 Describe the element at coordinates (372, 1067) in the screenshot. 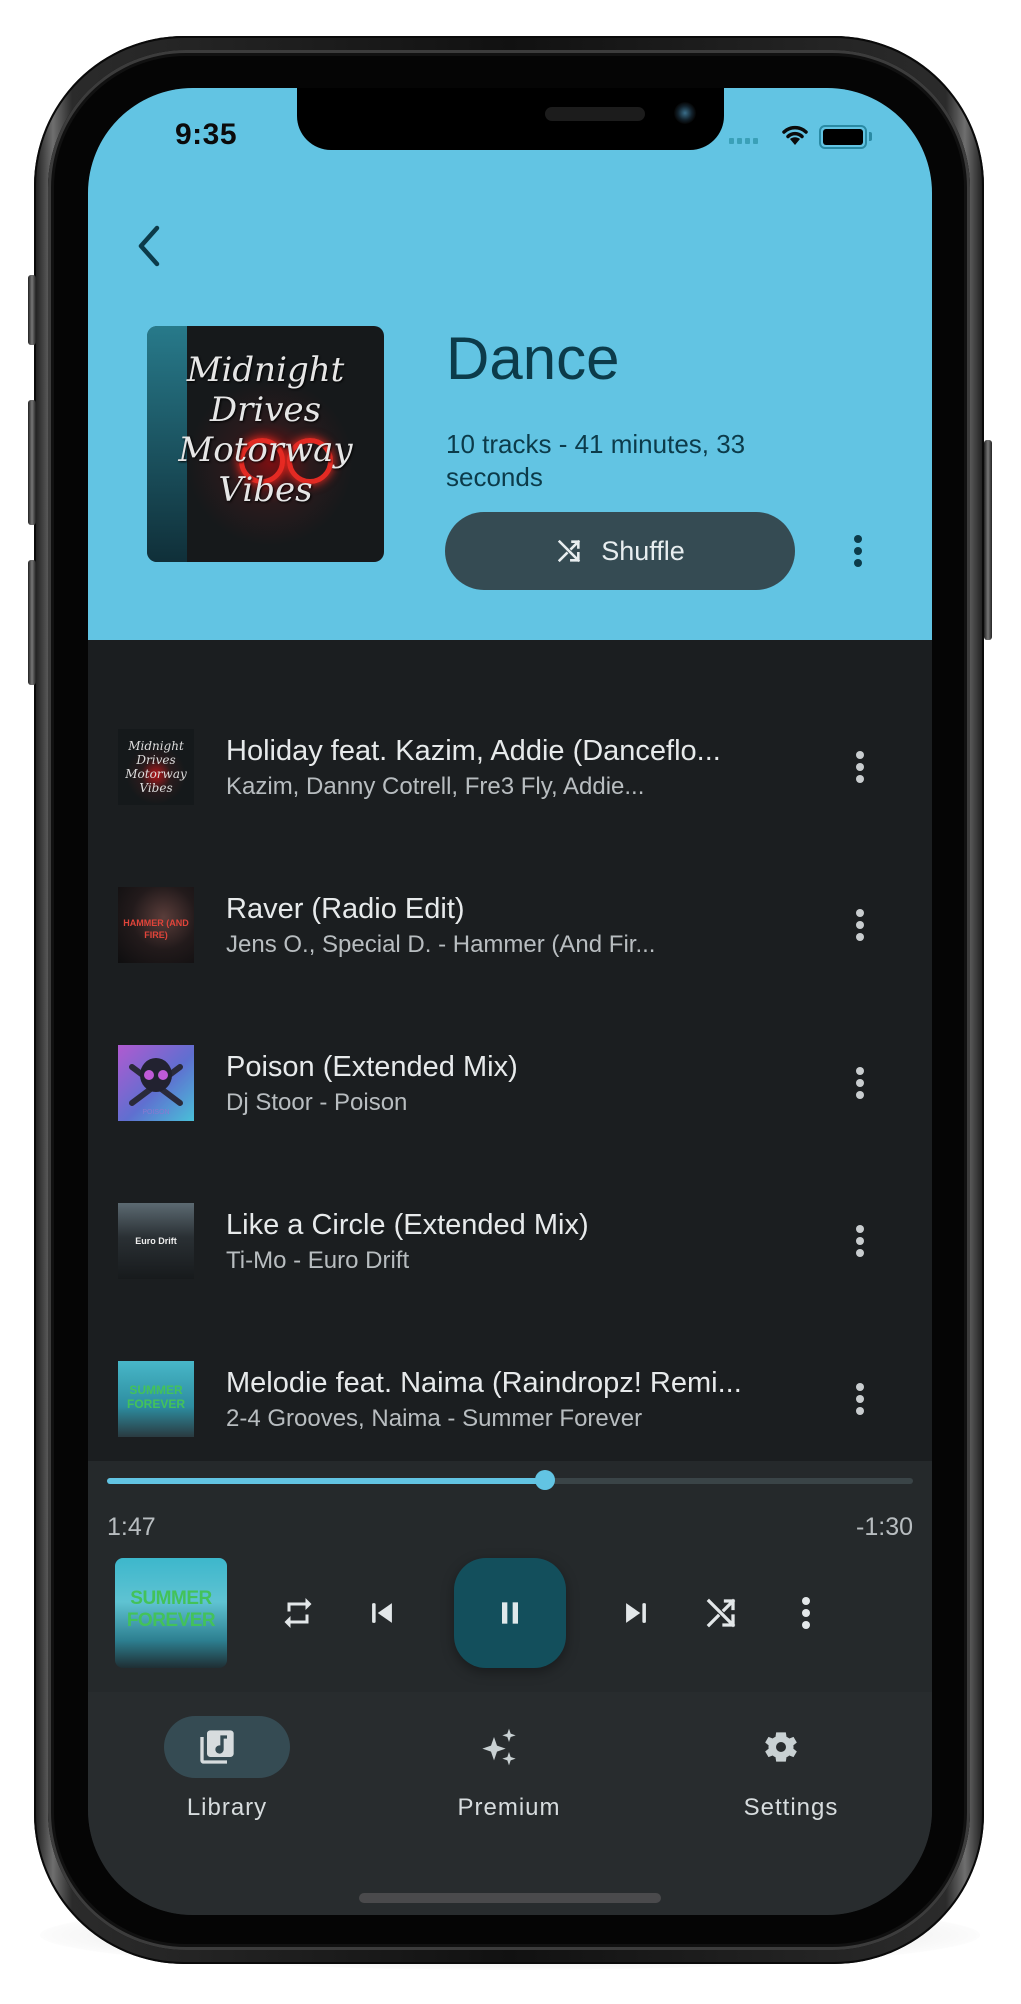

I see `track-title: Poison (Extended Mix)` at that location.